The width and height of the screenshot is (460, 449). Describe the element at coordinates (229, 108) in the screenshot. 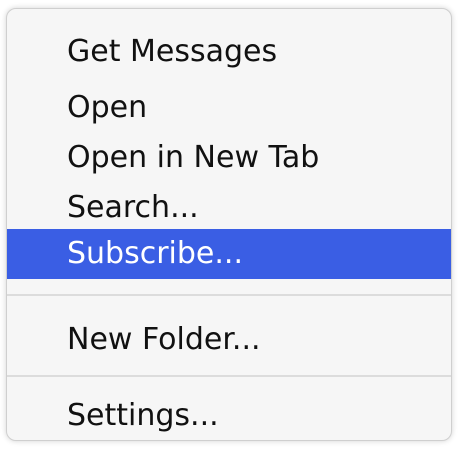

I see `menu-item-open: Open` at that location.